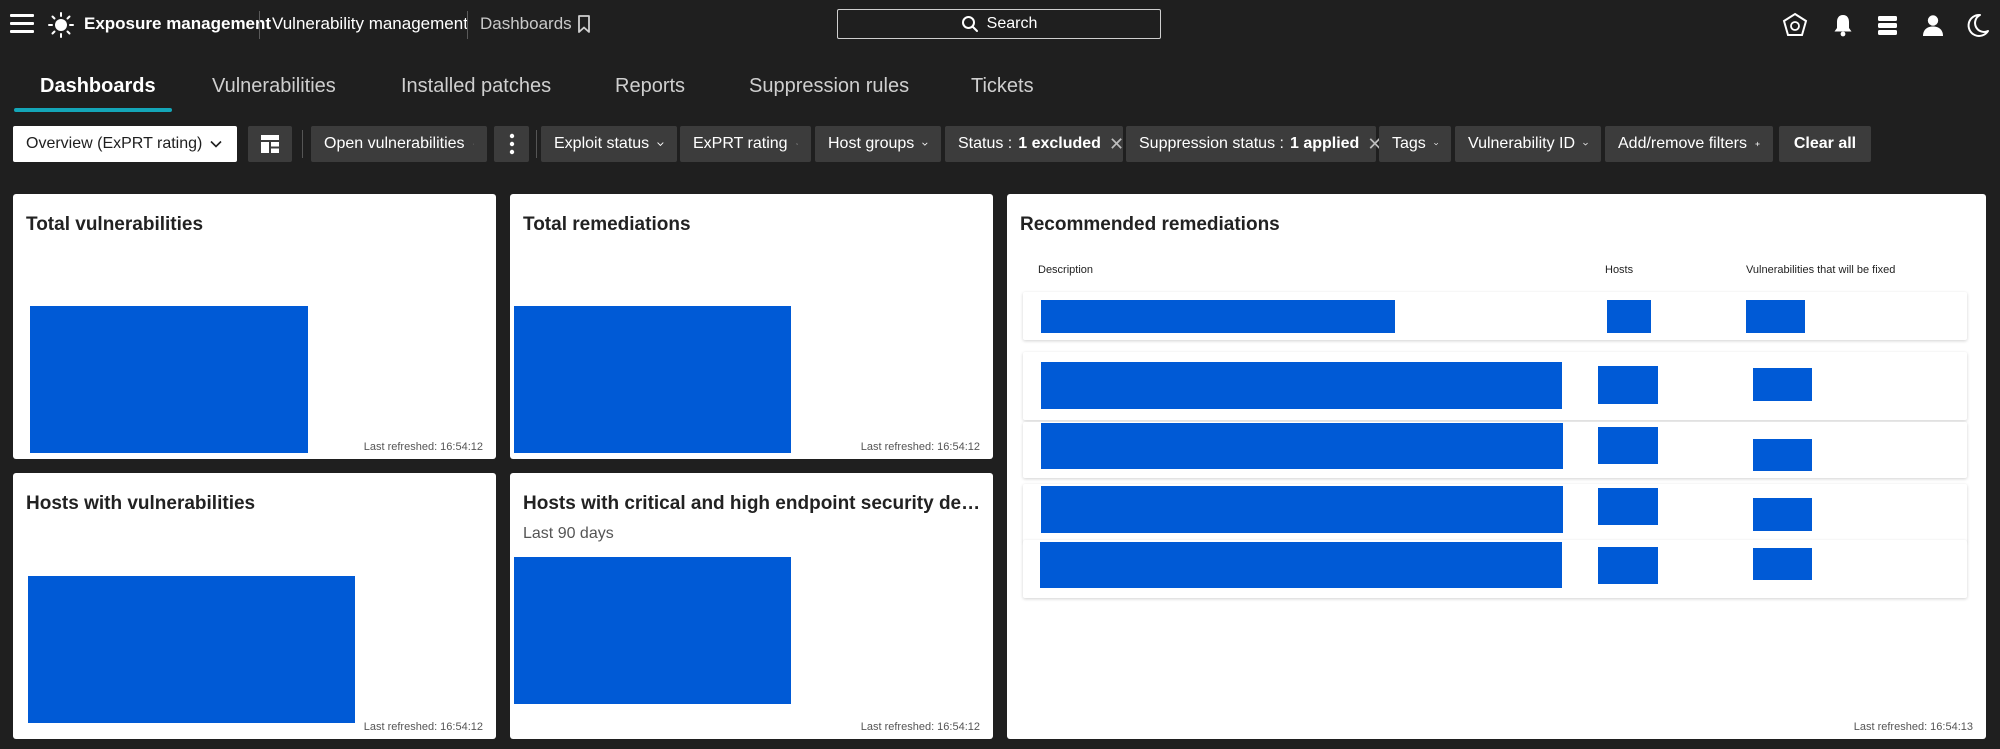 Image resolution: width=2000 pixels, height=749 pixels. I want to click on card-title: Hosts with vulnerabilities, so click(141, 503).